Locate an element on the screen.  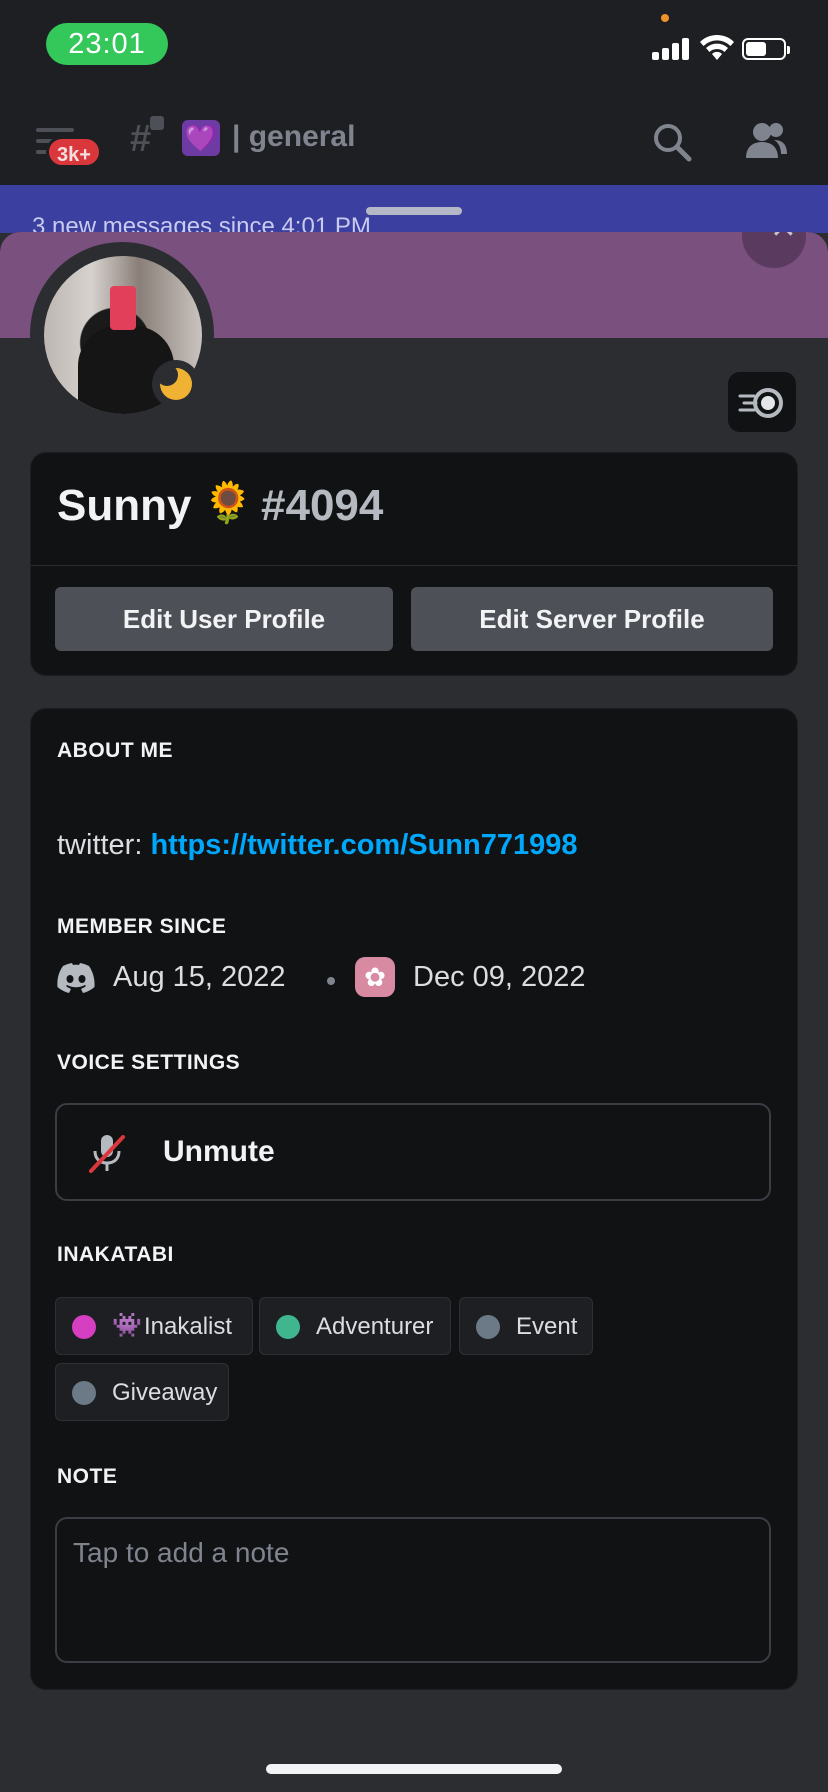
wifi-icon is located at coordinates (717, 47).